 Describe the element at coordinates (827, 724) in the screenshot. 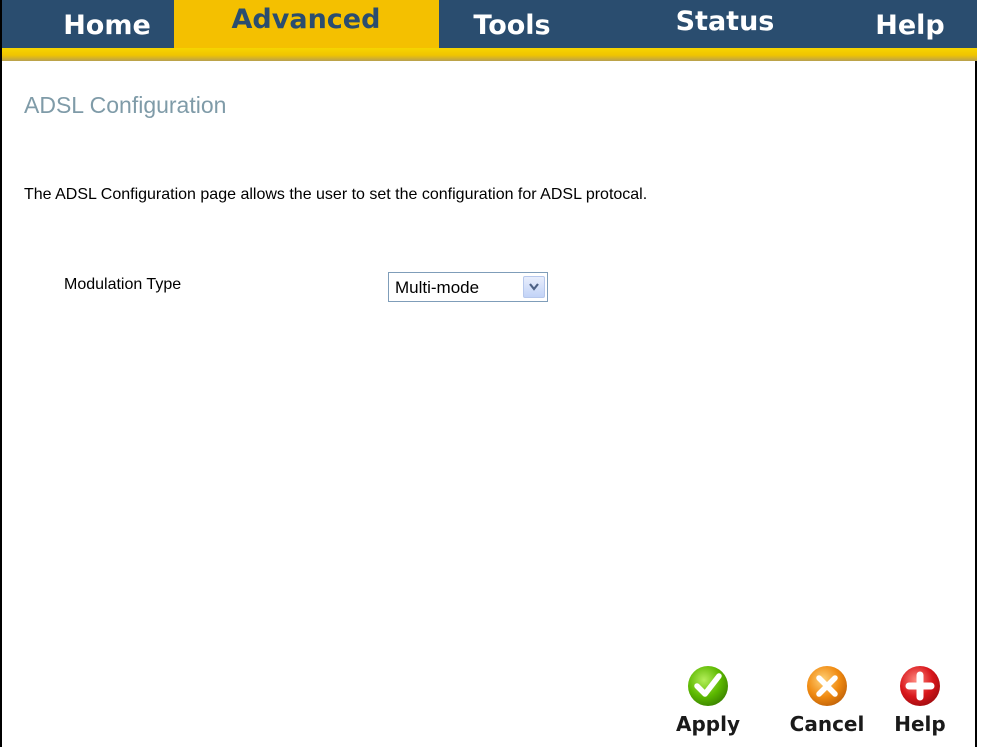

I see `cancel-label: Cancel` at that location.